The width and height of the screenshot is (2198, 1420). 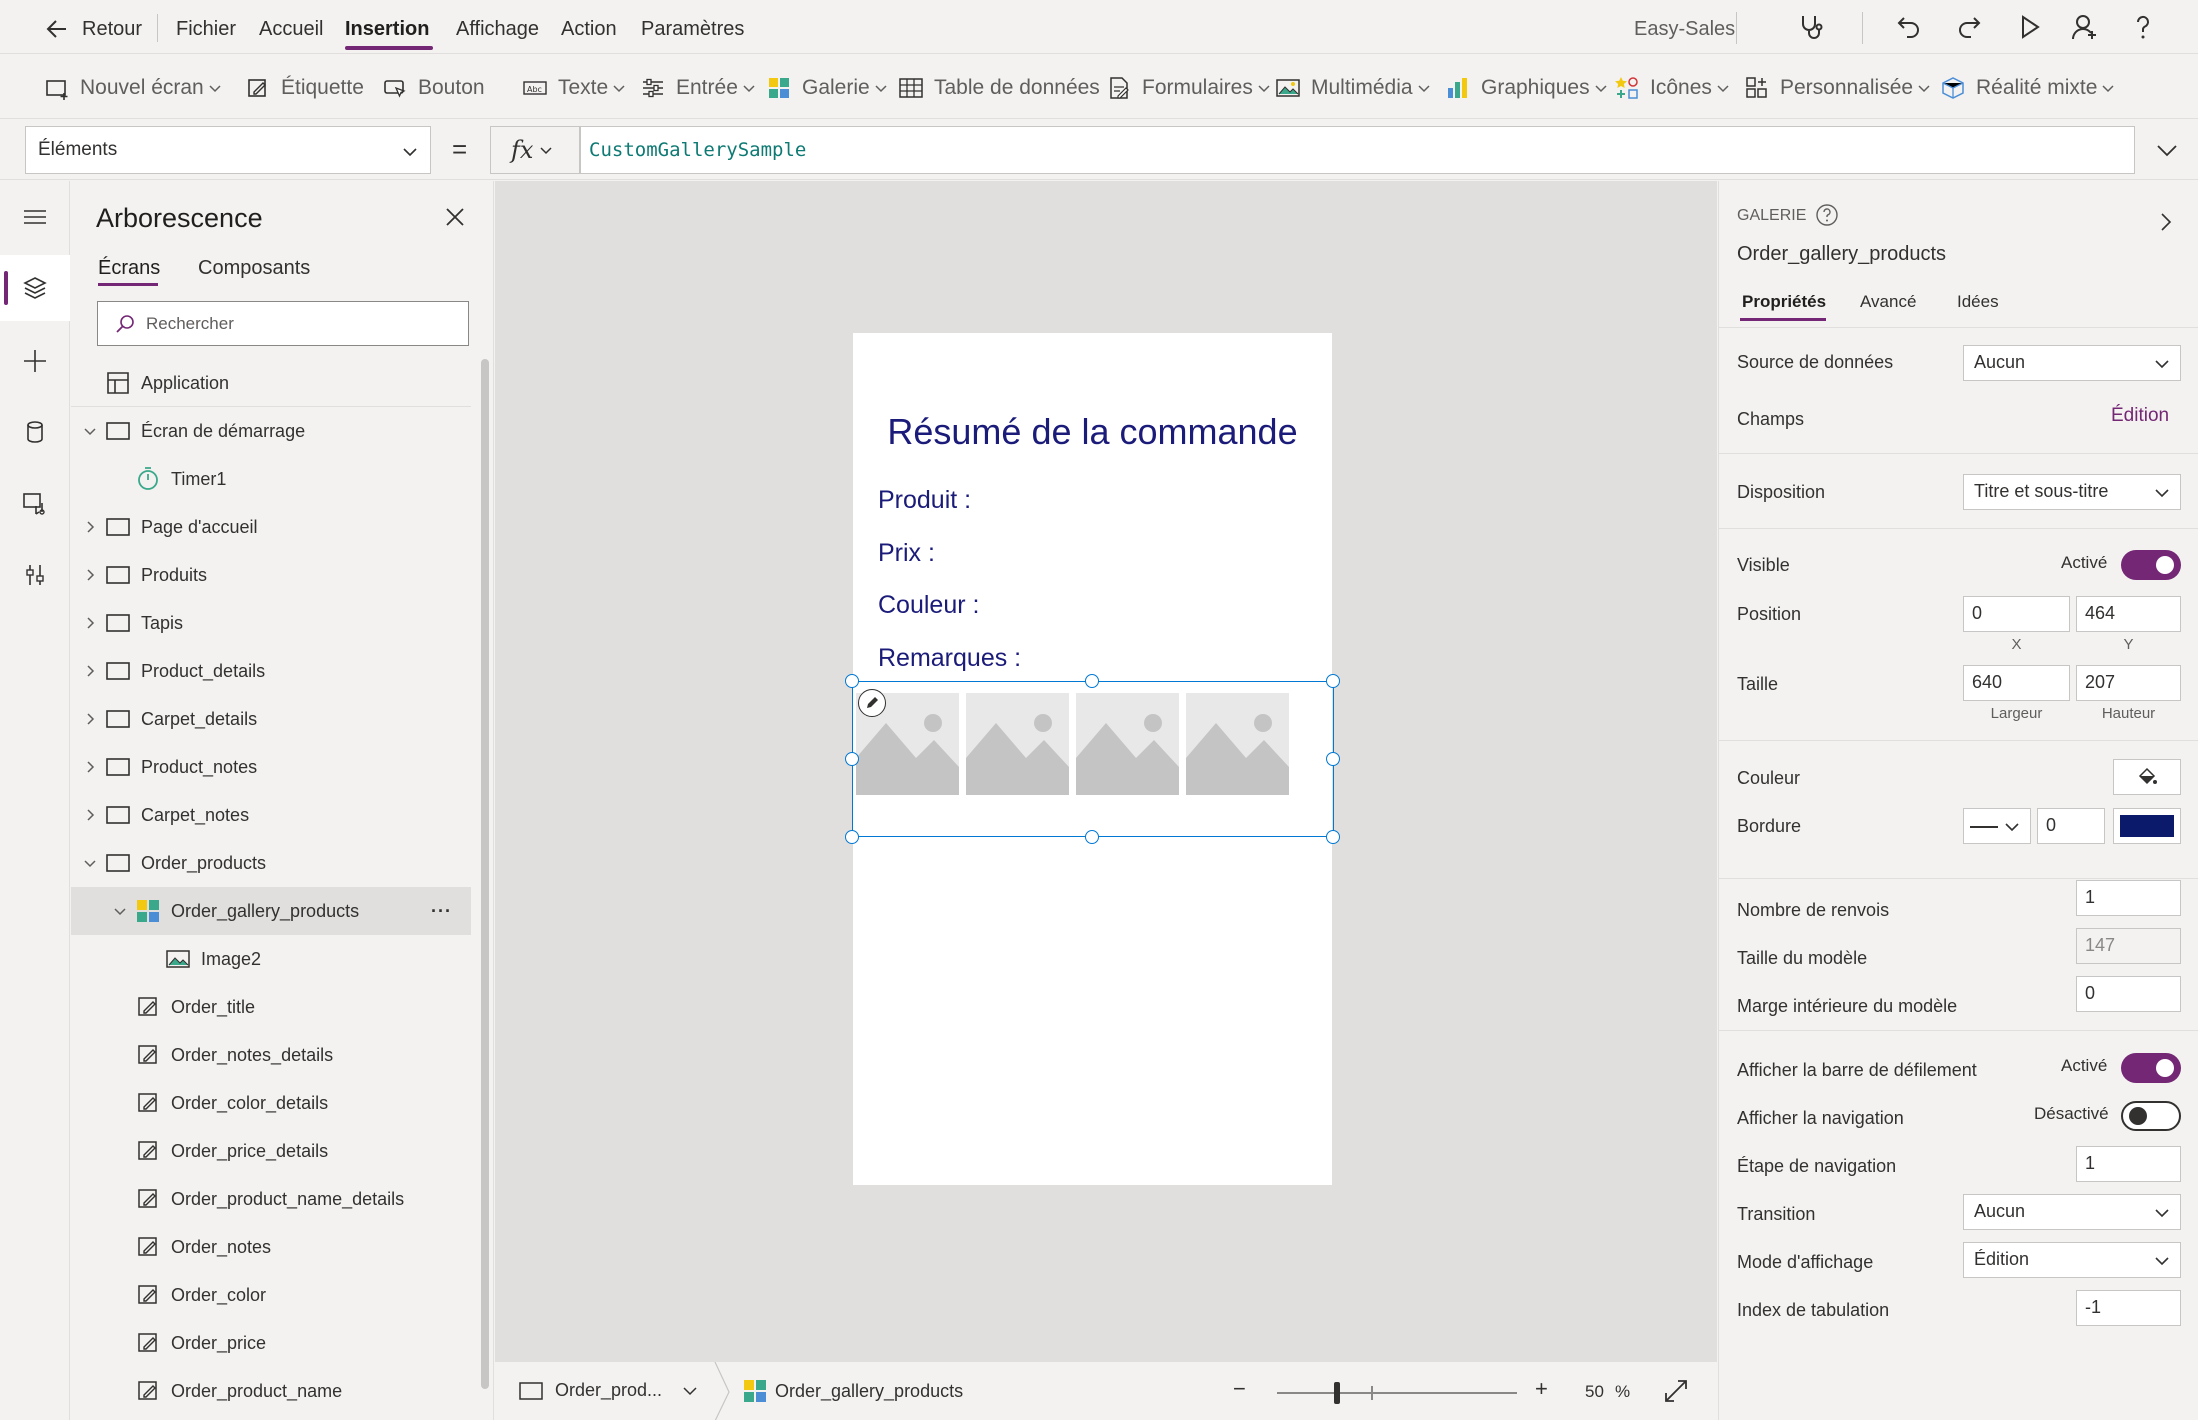 What do you see at coordinates (271, 1151) in the screenshot?
I see `tree-item: Order_price_details` at bounding box center [271, 1151].